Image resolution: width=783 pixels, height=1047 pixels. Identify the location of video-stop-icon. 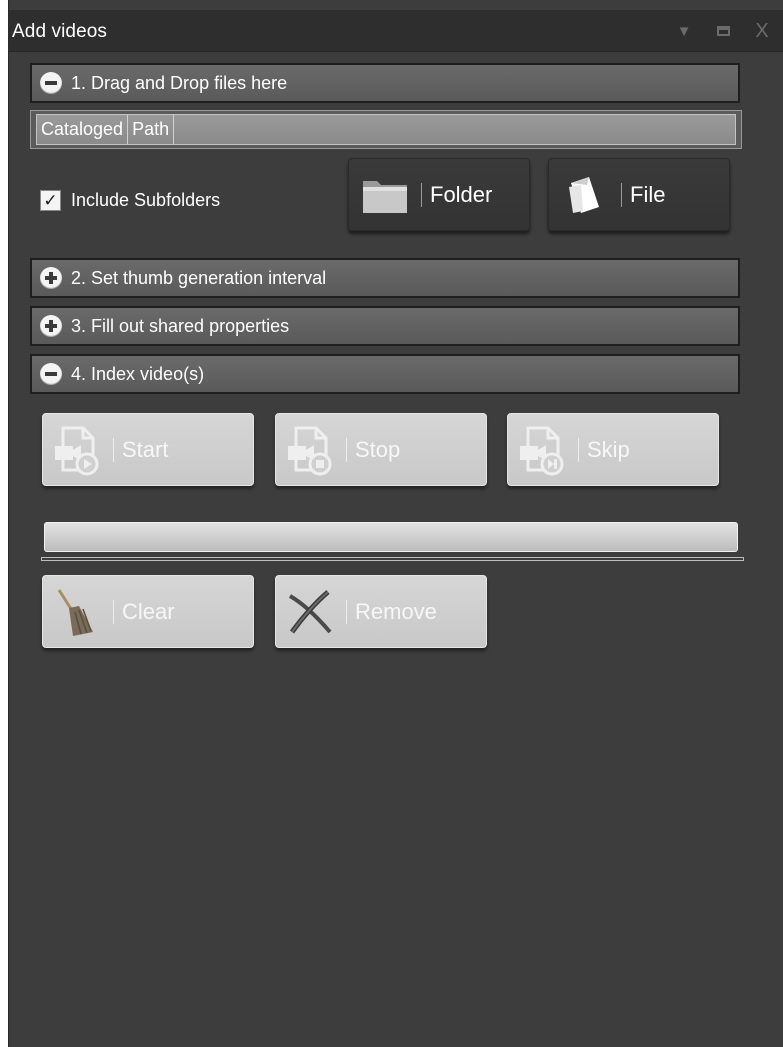
(310, 450).